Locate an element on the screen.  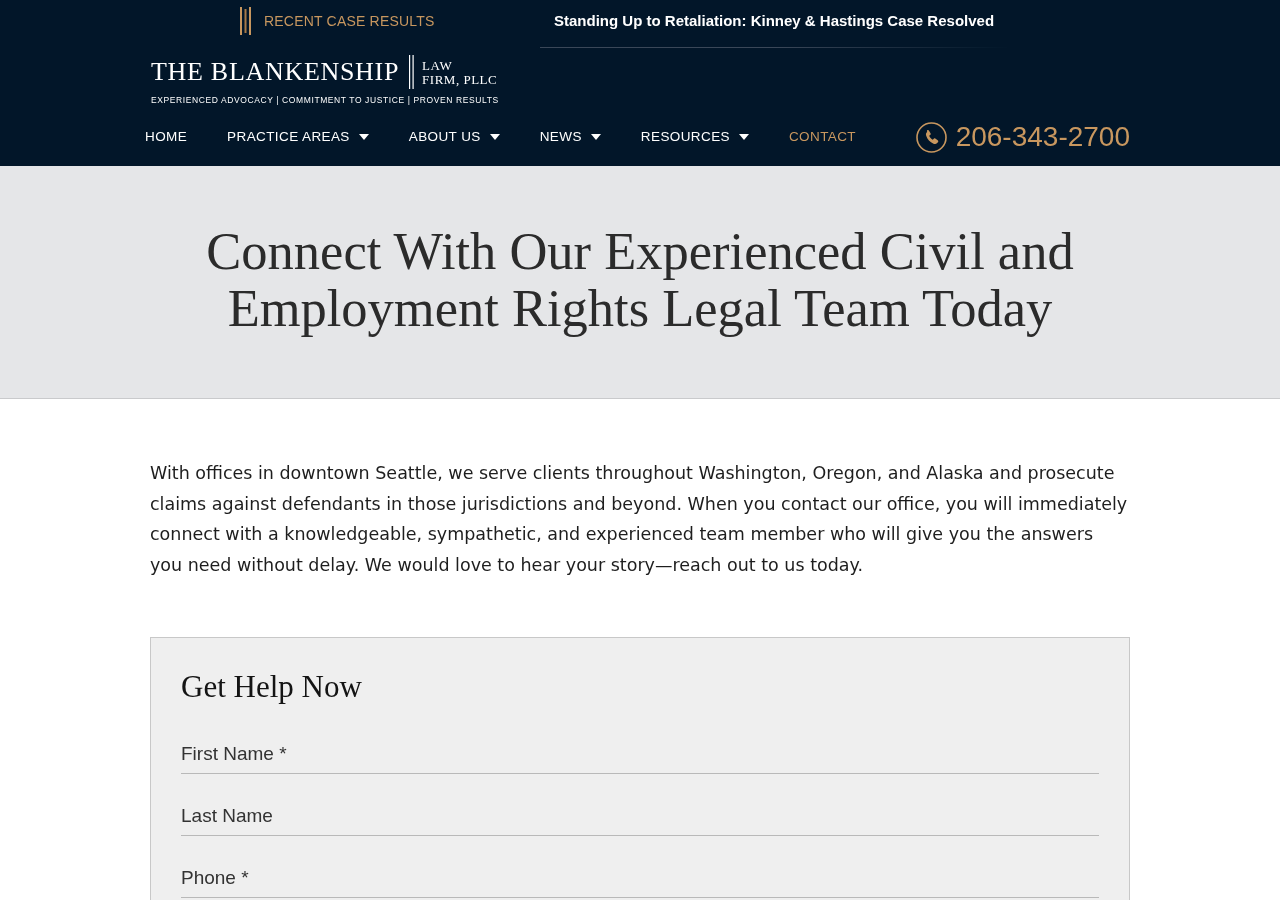
input-field: Phone * is located at coordinates (640, 881).